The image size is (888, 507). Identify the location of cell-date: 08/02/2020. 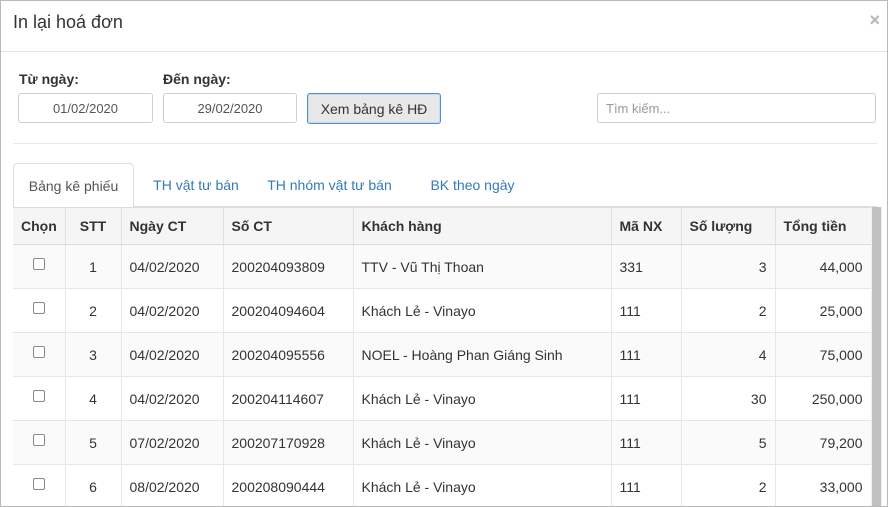
(172, 485).